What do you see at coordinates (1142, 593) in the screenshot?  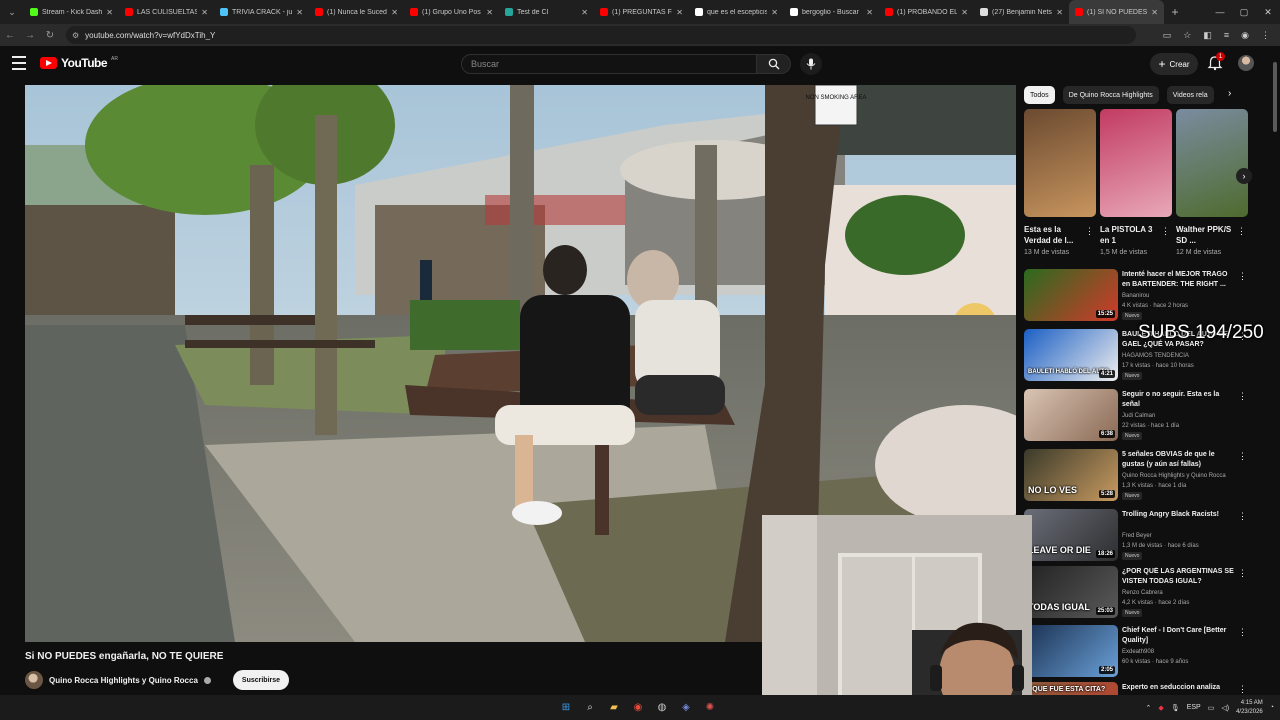 I see `video-channel: Renzo Cabrera` at bounding box center [1142, 593].